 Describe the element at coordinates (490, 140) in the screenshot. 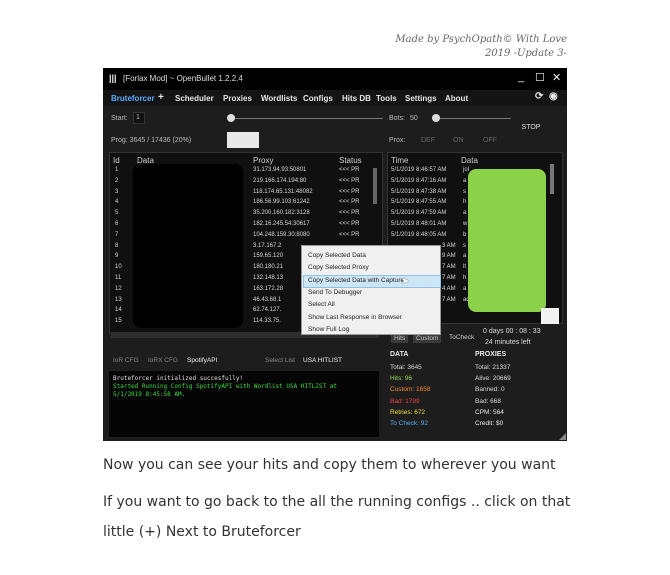

I see `prox-option-off: OFF` at that location.